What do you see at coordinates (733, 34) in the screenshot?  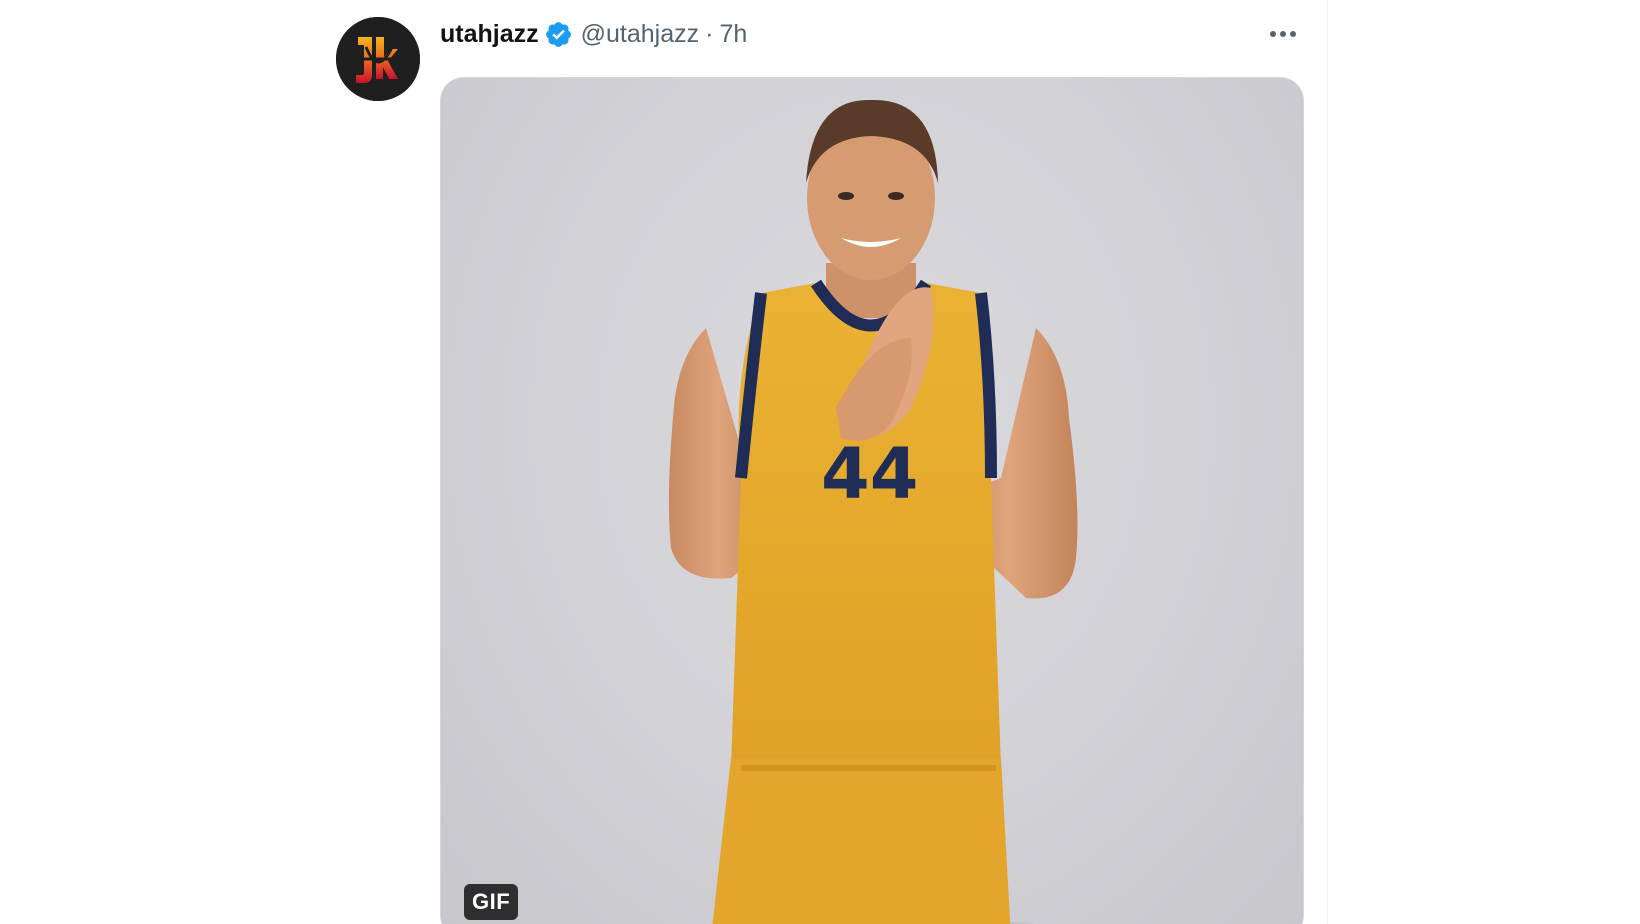 I see `timestamp: 7h` at bounding box center [733, 34].